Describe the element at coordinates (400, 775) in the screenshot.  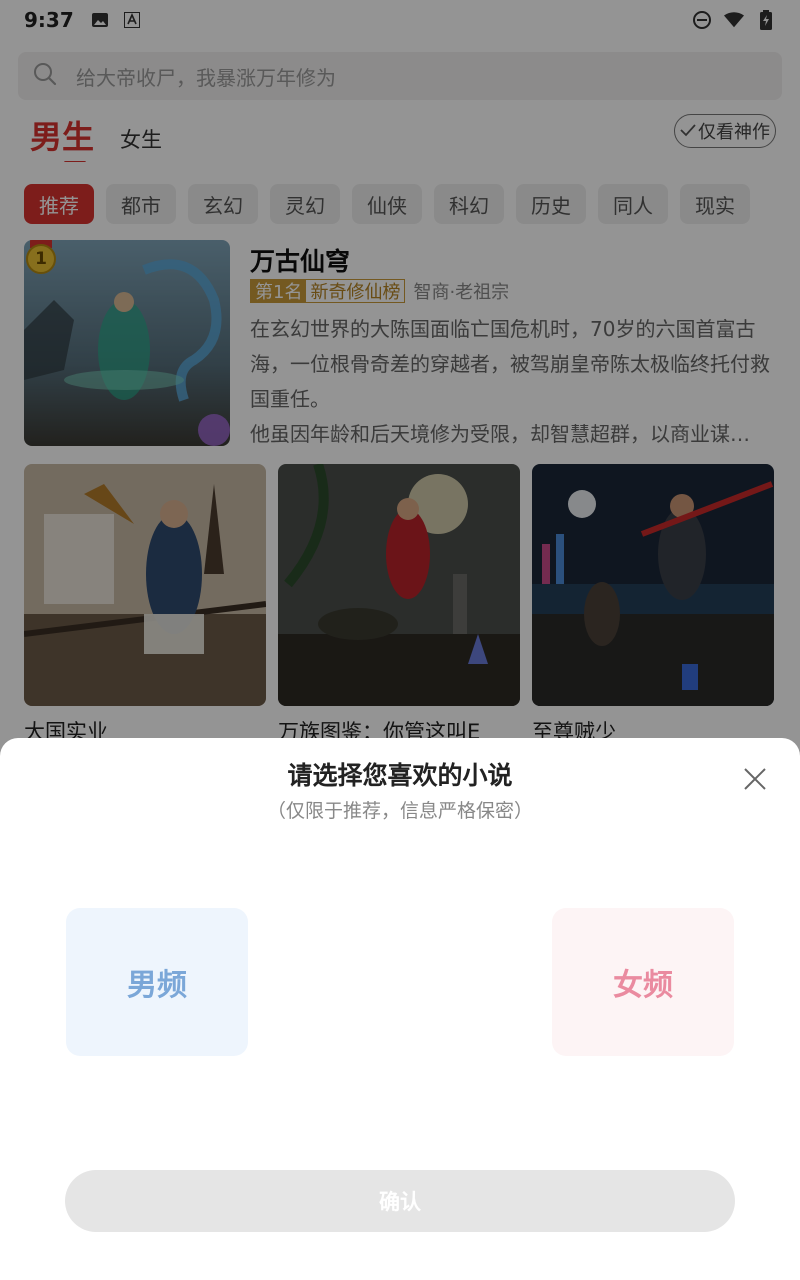
I see `sheet-title: 请选择您喜欢的小说` at that location.